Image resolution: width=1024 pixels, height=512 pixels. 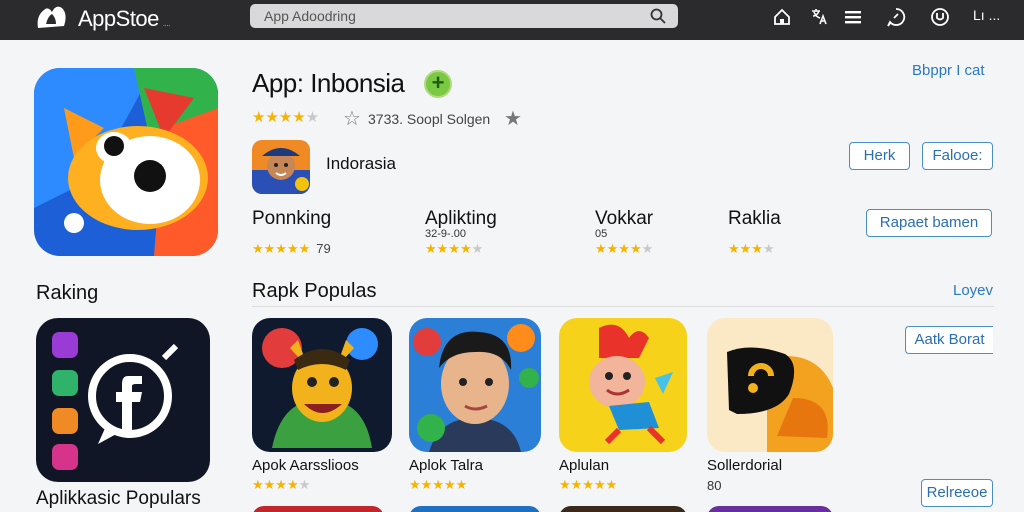 I want to click on see-all-link: Loyev, so click(x=973, y=290).